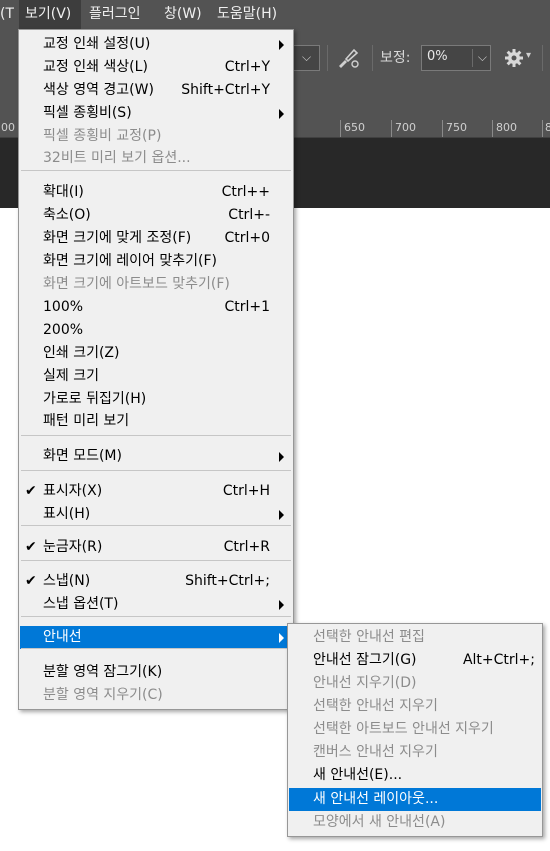 This screenshot has height=851, width=550. What do you see at coordinates (183, 14) in the screenshot?
I see `menu-window: 창(W)` at bounding box center [183, 14].